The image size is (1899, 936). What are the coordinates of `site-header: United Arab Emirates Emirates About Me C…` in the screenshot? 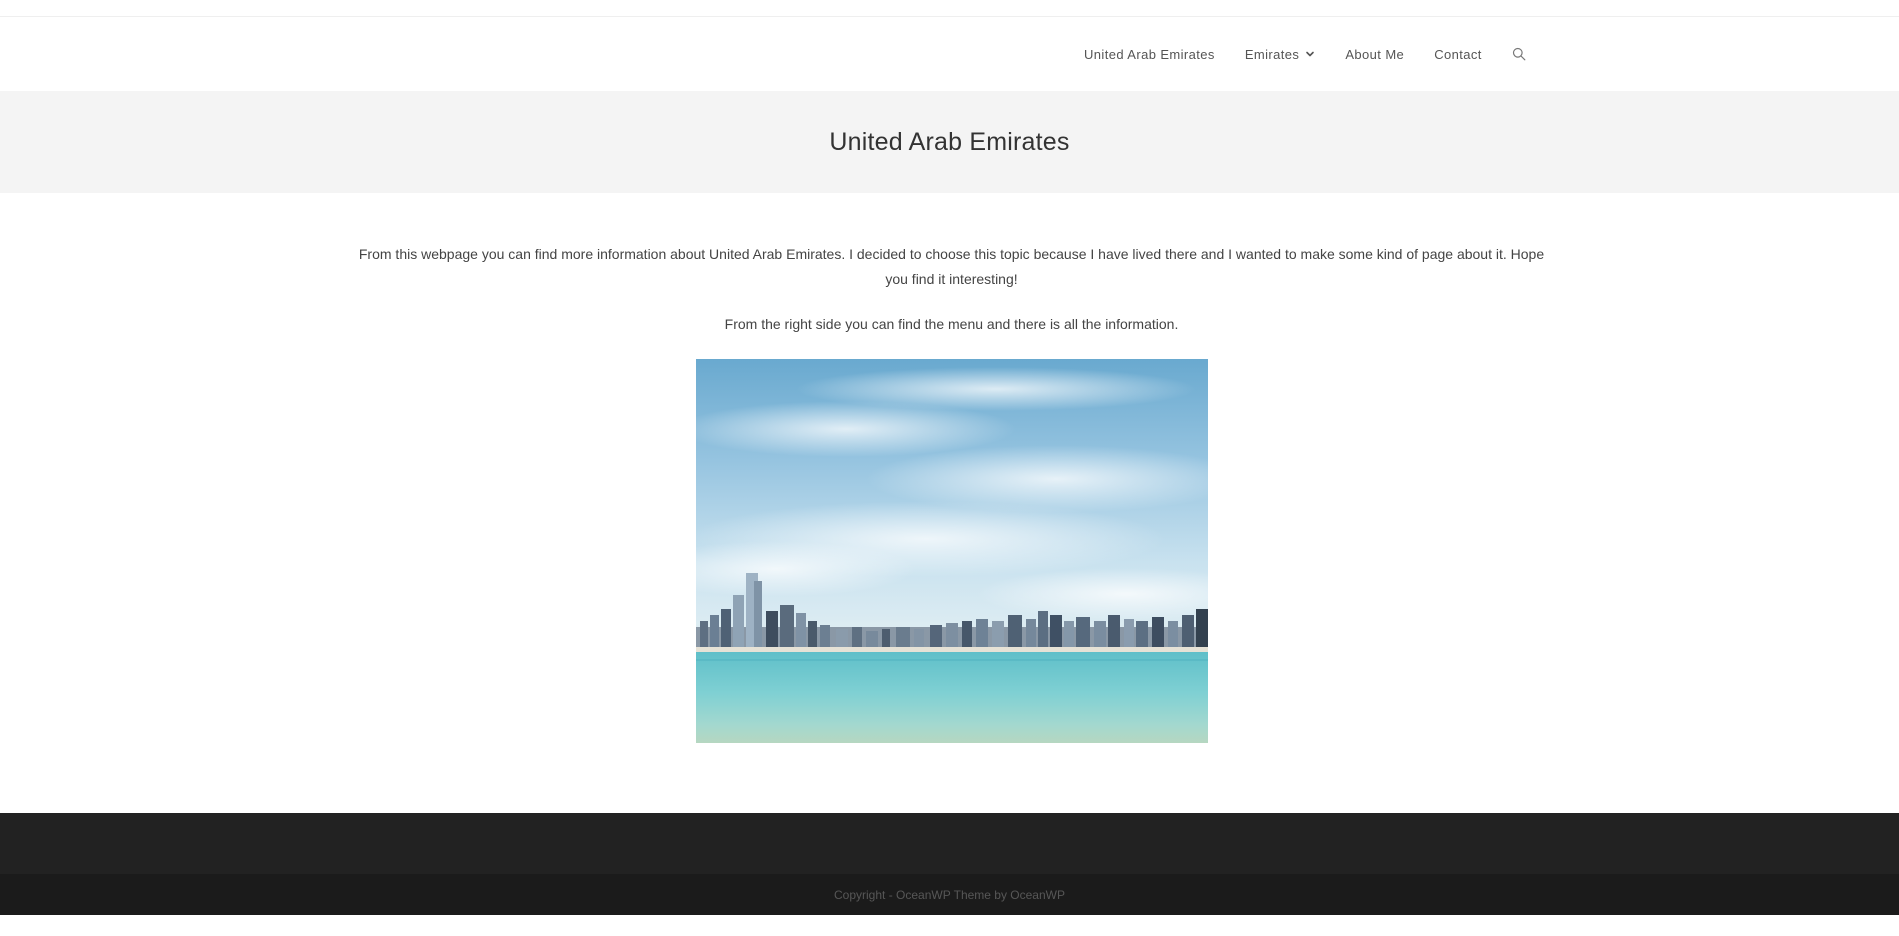 It's located at (949, 54).